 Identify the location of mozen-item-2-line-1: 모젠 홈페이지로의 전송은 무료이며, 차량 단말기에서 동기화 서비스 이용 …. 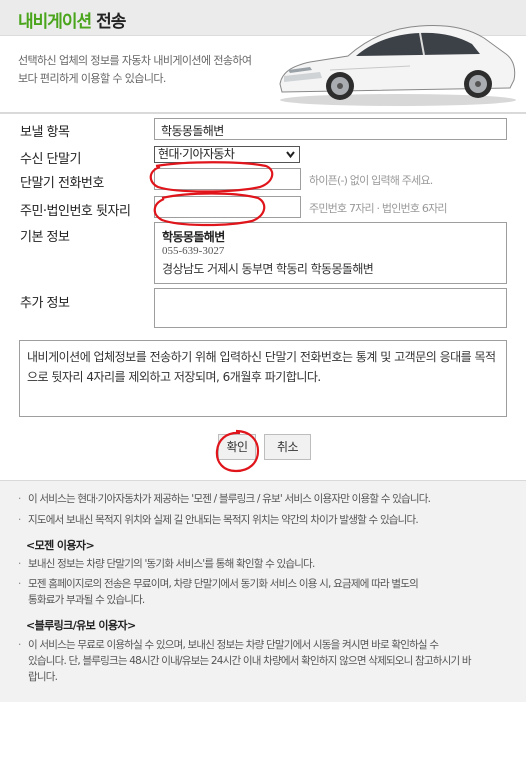
(223, 584).